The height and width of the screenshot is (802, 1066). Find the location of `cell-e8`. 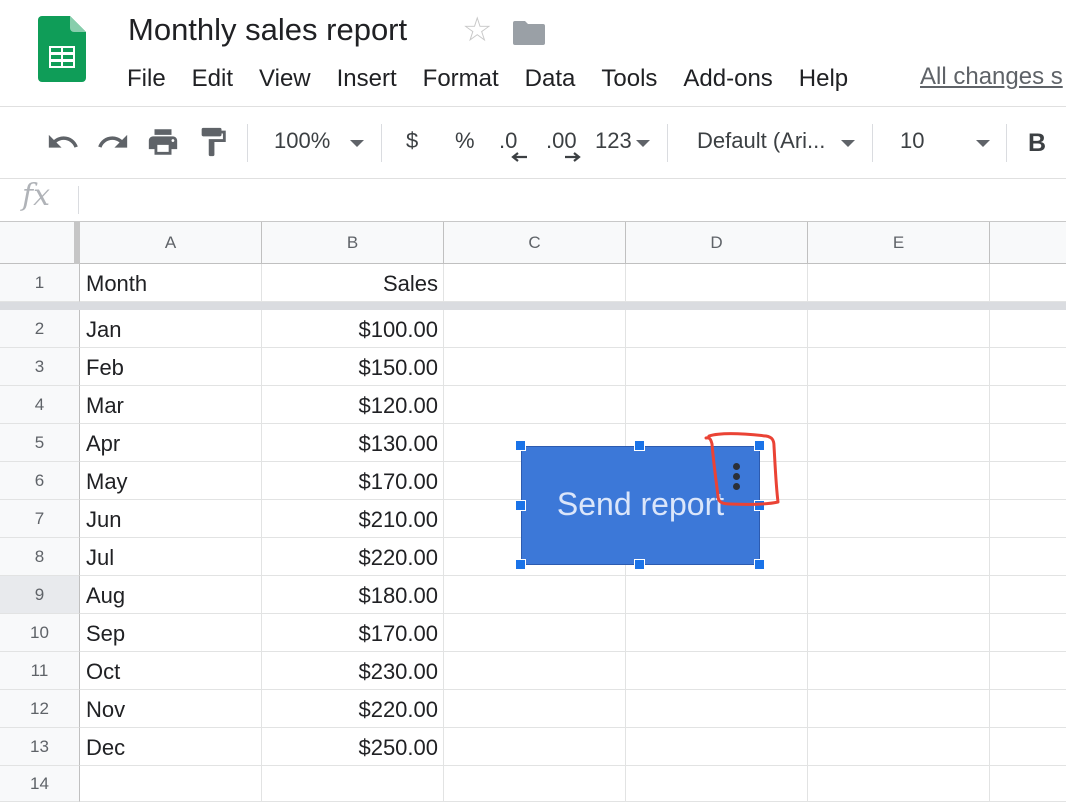

cell-e8 is located at coordinates (899, 557).